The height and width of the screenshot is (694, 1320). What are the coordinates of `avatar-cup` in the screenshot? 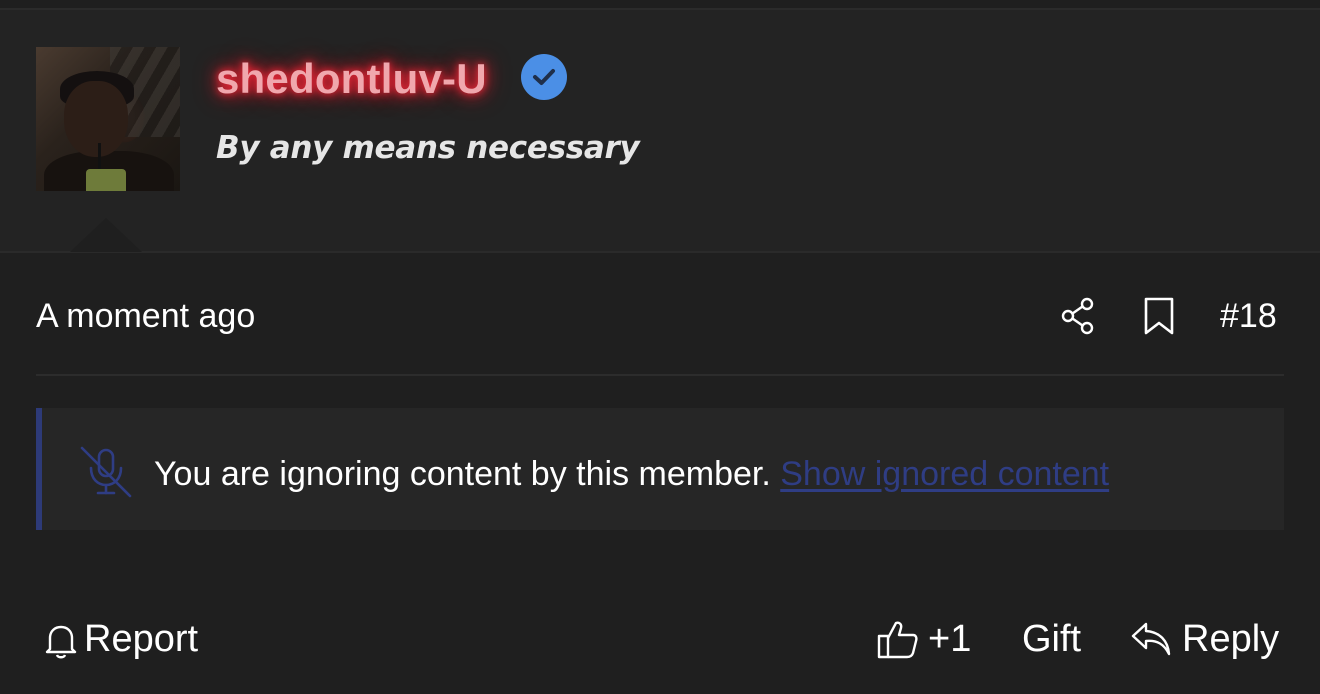 It's located at (106, 180).